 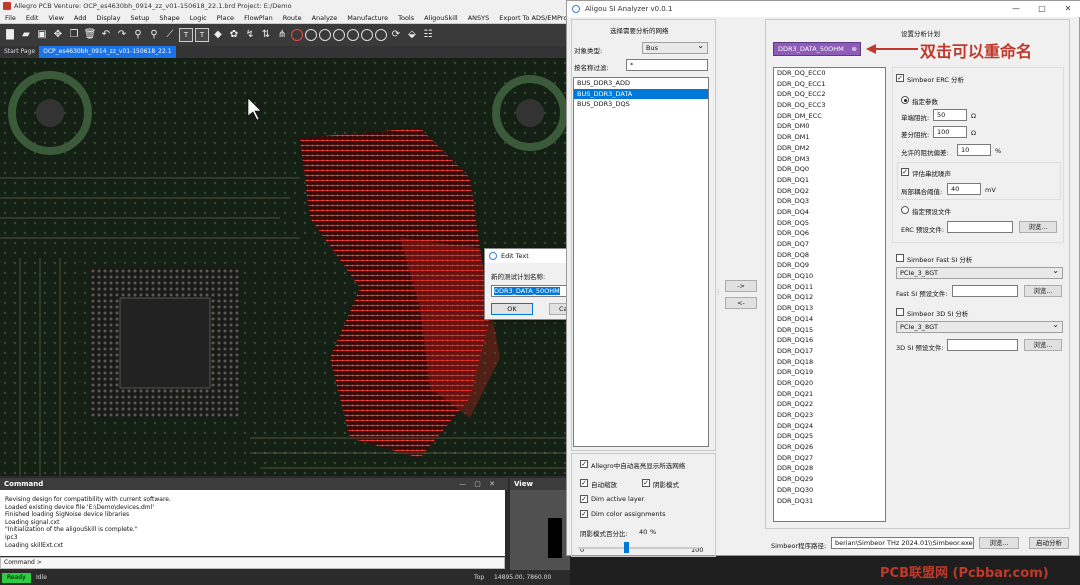 What do you see at coordinates (829, 105) in the screenshot?
I see `signal-list-item: DDR_DQ_ECC3` at bounding box center [829, 105].